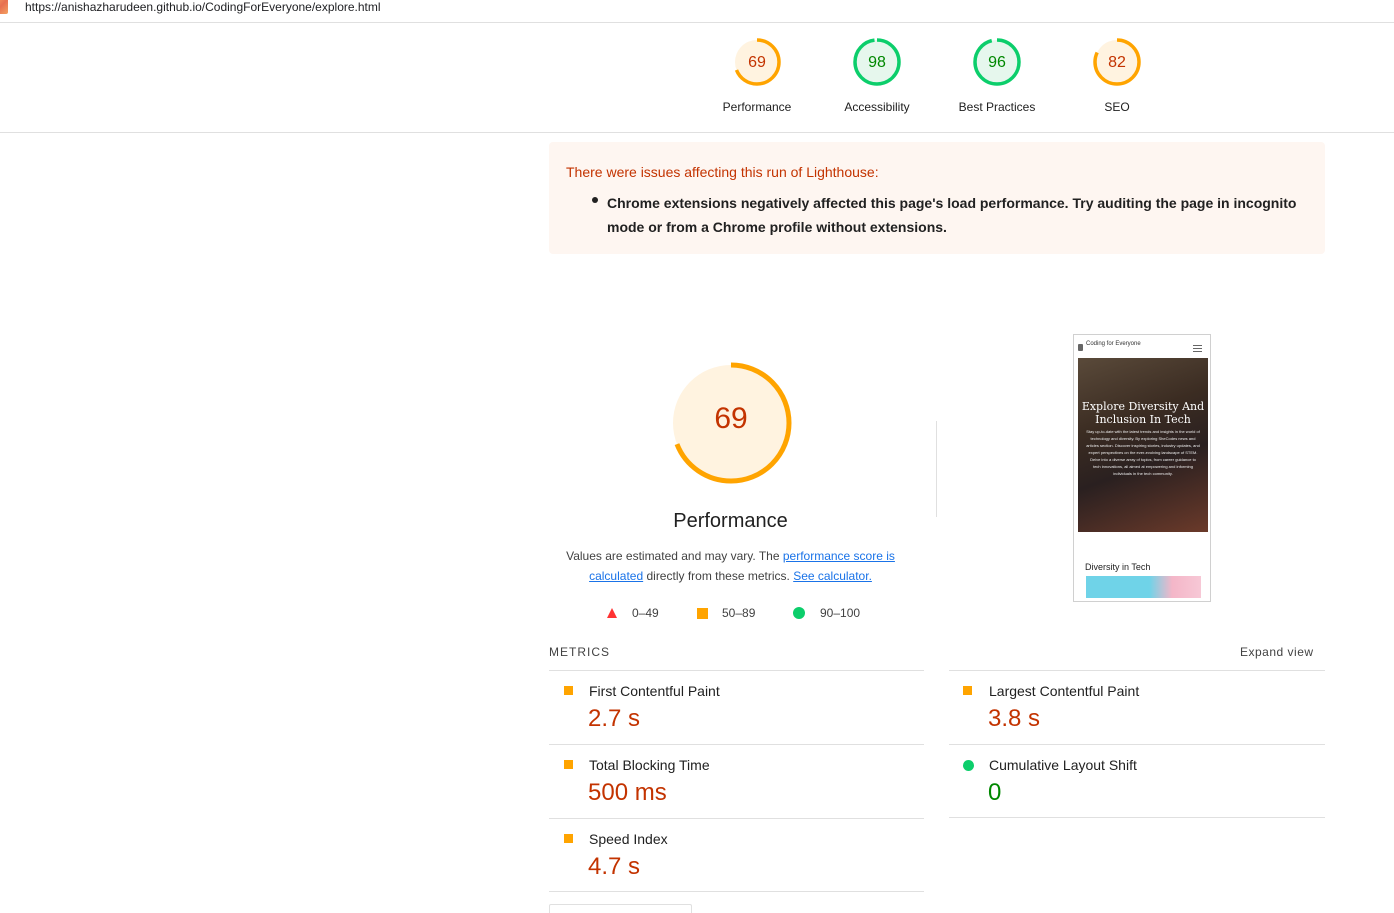 The image size is (1394, 913). What do you see at coordinates (840, 613) in the screenshot?
I see `legend-label: 90–100` at bounding box center [840, 613].